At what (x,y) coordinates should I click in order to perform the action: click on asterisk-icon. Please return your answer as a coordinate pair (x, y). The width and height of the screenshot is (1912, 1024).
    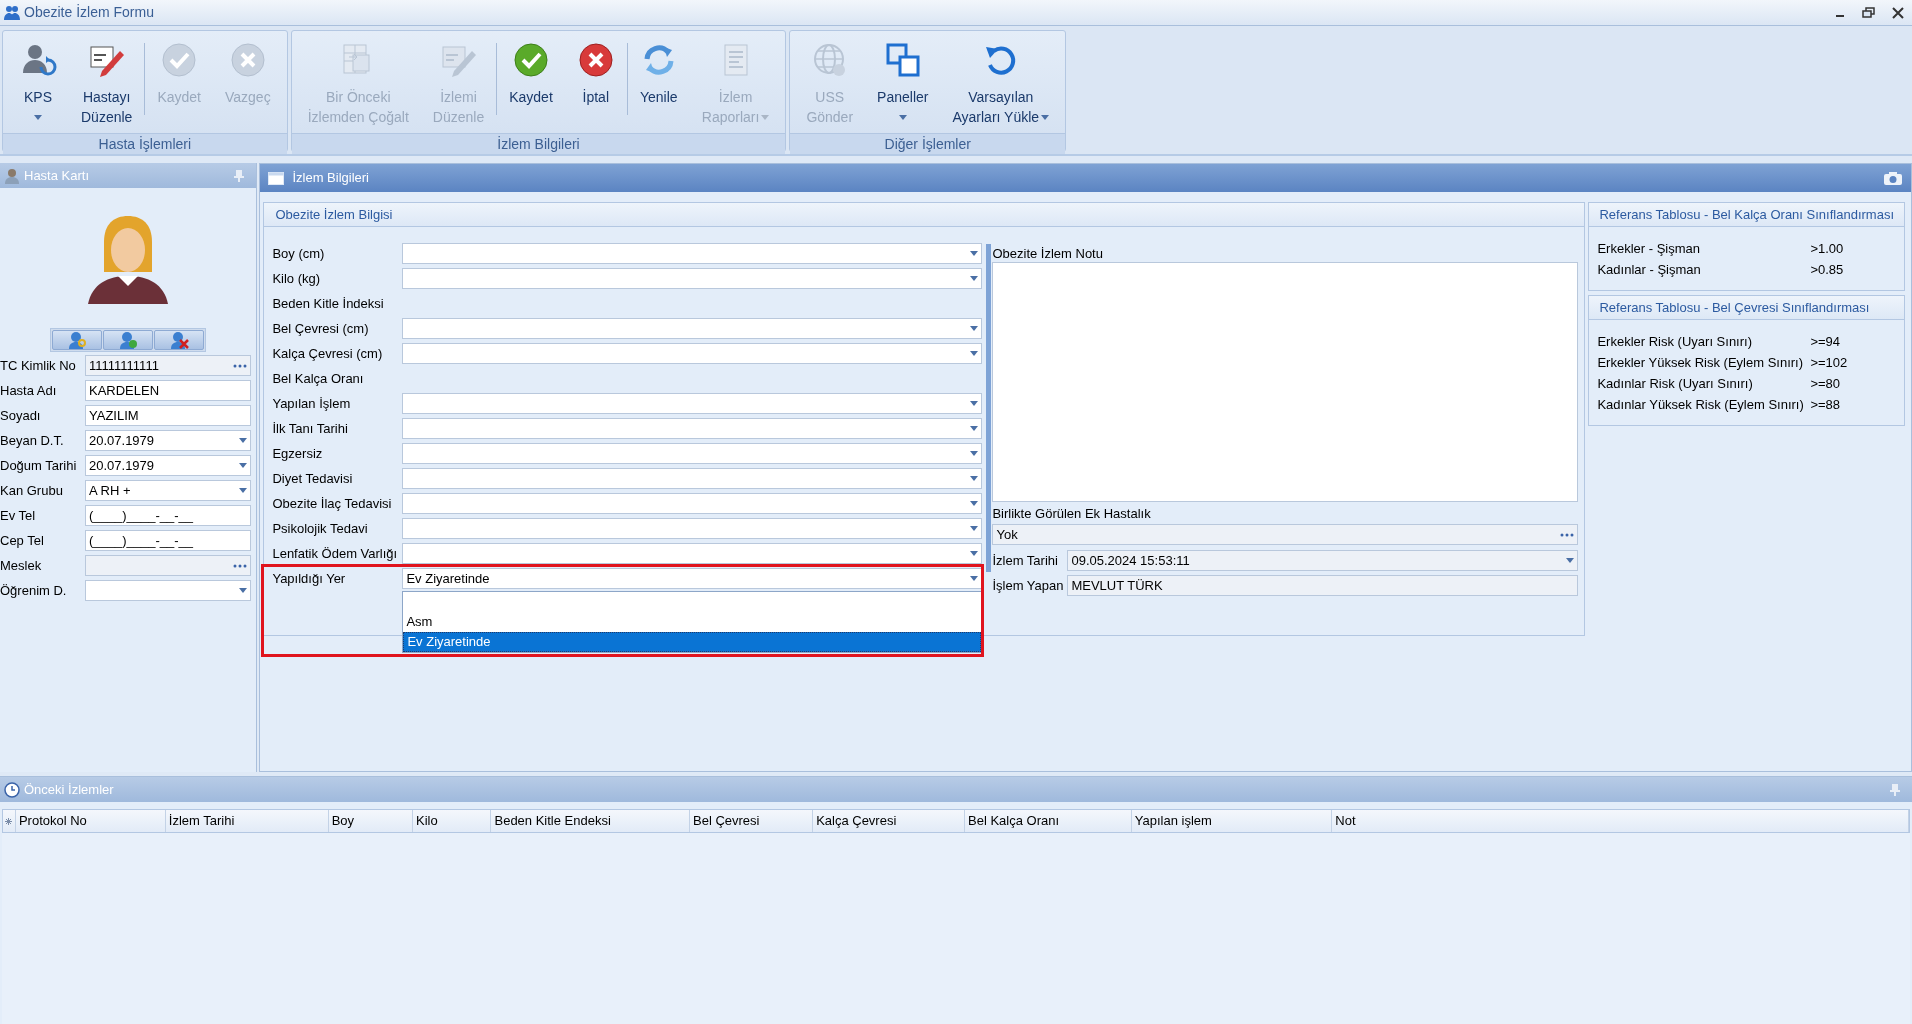
    Looking at the image, I should click on (9, 821).